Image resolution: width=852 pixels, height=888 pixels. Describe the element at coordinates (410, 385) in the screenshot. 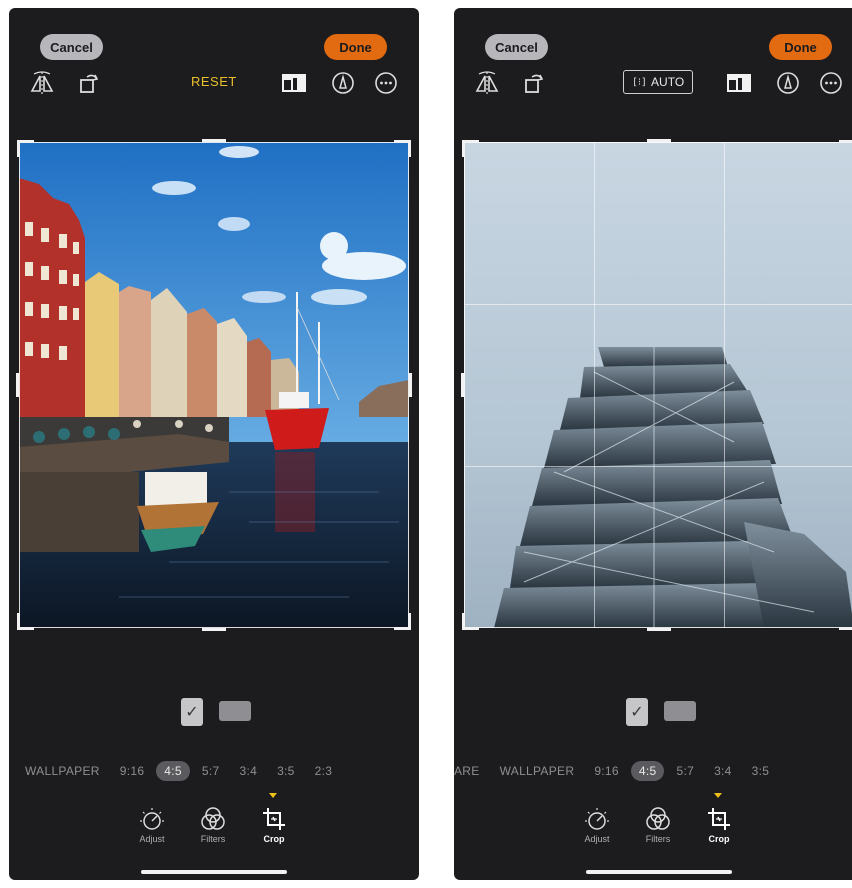

I see `crop-handle-right` at that location.